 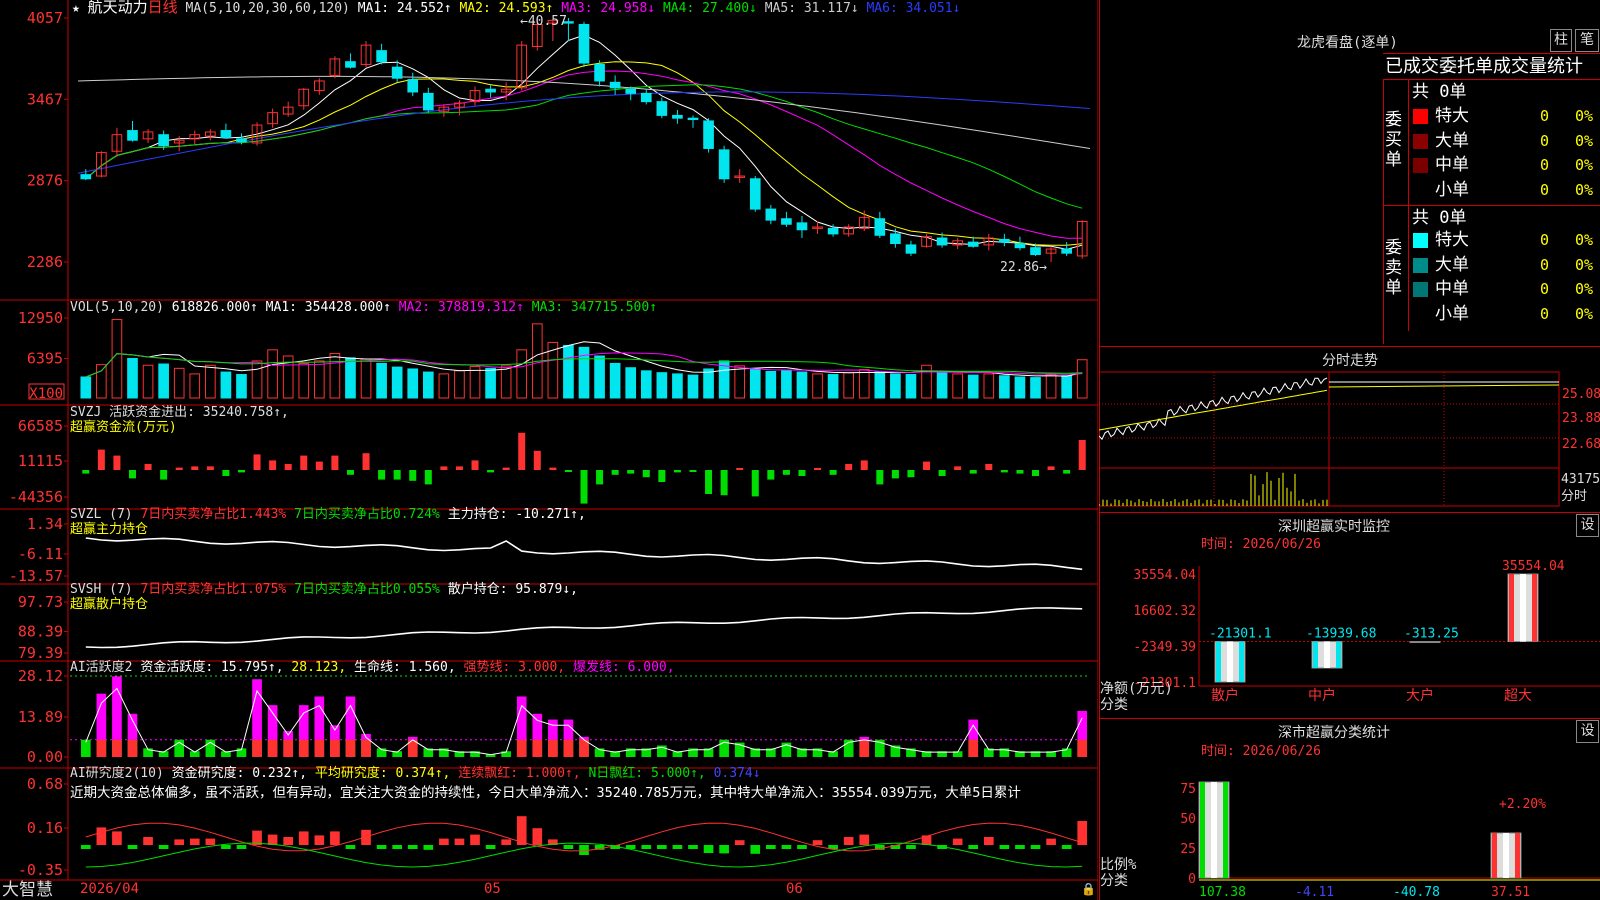 I want to click on sz-class-settings-button: 设, so click(x=1587, y=731).